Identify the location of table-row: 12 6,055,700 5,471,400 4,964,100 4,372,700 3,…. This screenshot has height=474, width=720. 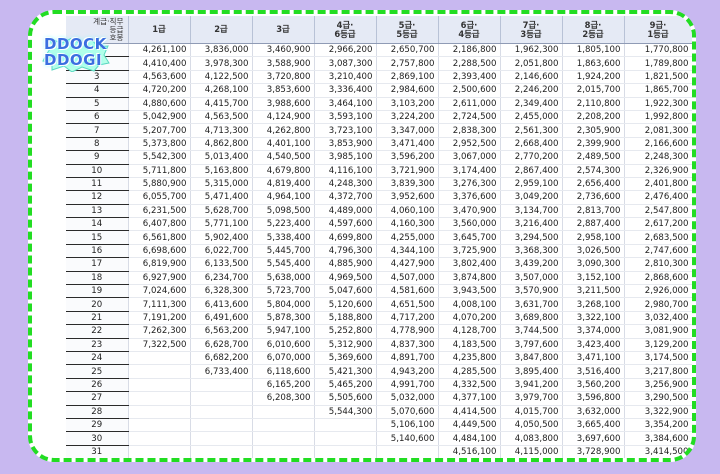
(379, 197).